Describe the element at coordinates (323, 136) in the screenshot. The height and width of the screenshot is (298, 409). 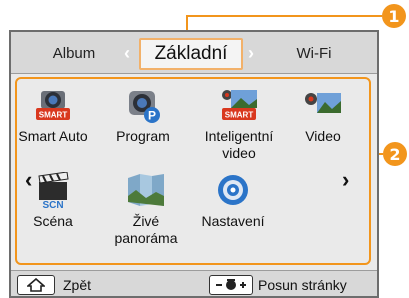
I see `mode-label: Video` at that location.